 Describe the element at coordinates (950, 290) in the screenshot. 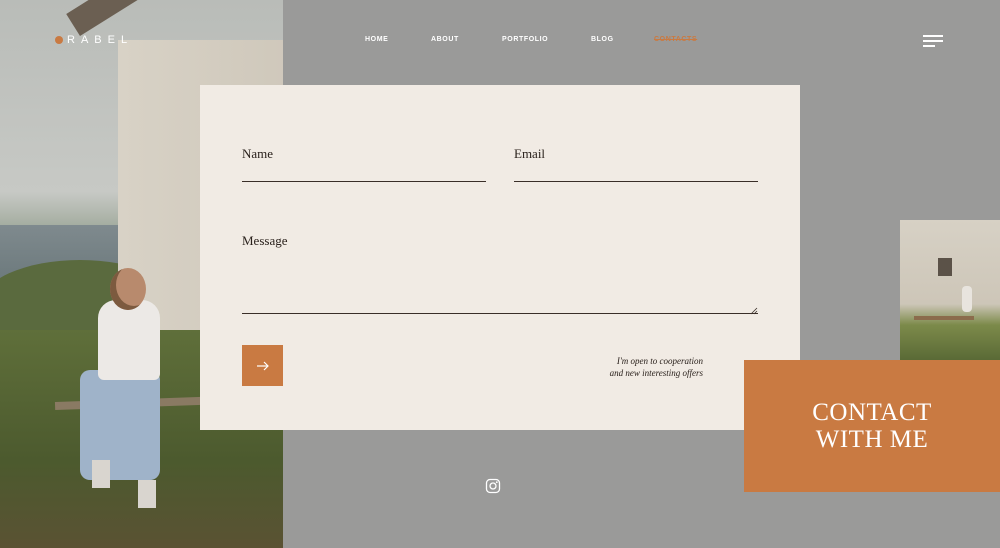

I see `secondary-photo` at that location.